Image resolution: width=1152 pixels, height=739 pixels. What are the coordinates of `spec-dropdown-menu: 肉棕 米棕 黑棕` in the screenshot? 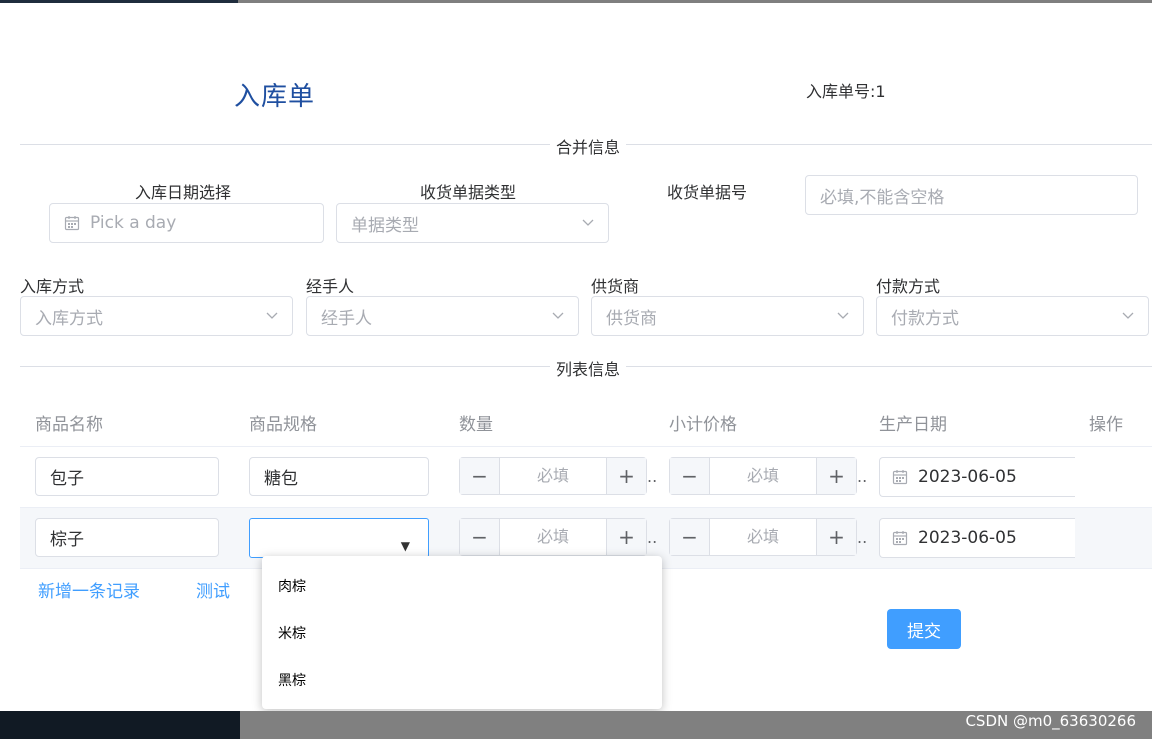 It's located at (462, 632).